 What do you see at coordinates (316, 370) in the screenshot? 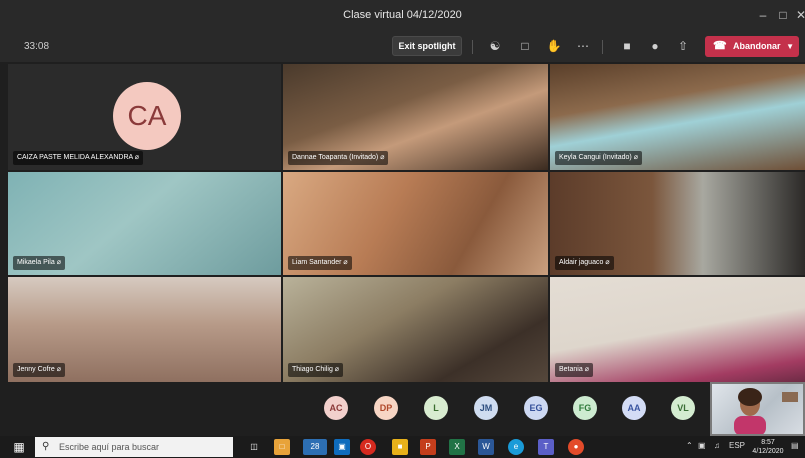
I see `participant-name: Thiago Chilig ⌀` at bounding box center [316, 370].